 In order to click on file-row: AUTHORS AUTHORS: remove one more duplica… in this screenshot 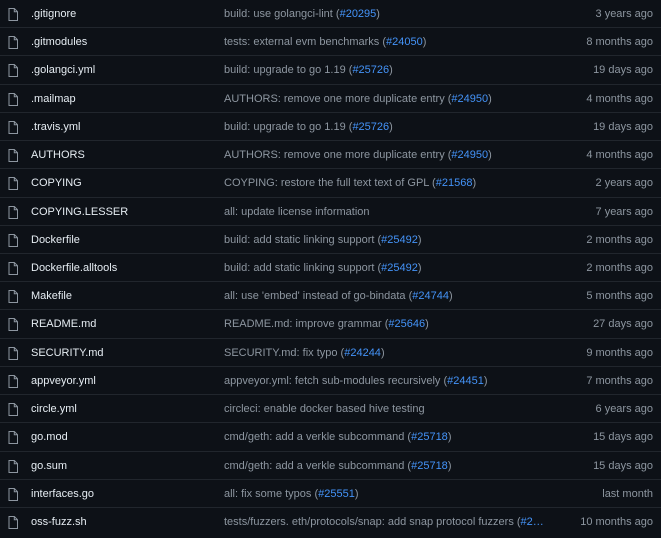, I will do `click(330, 155)`.